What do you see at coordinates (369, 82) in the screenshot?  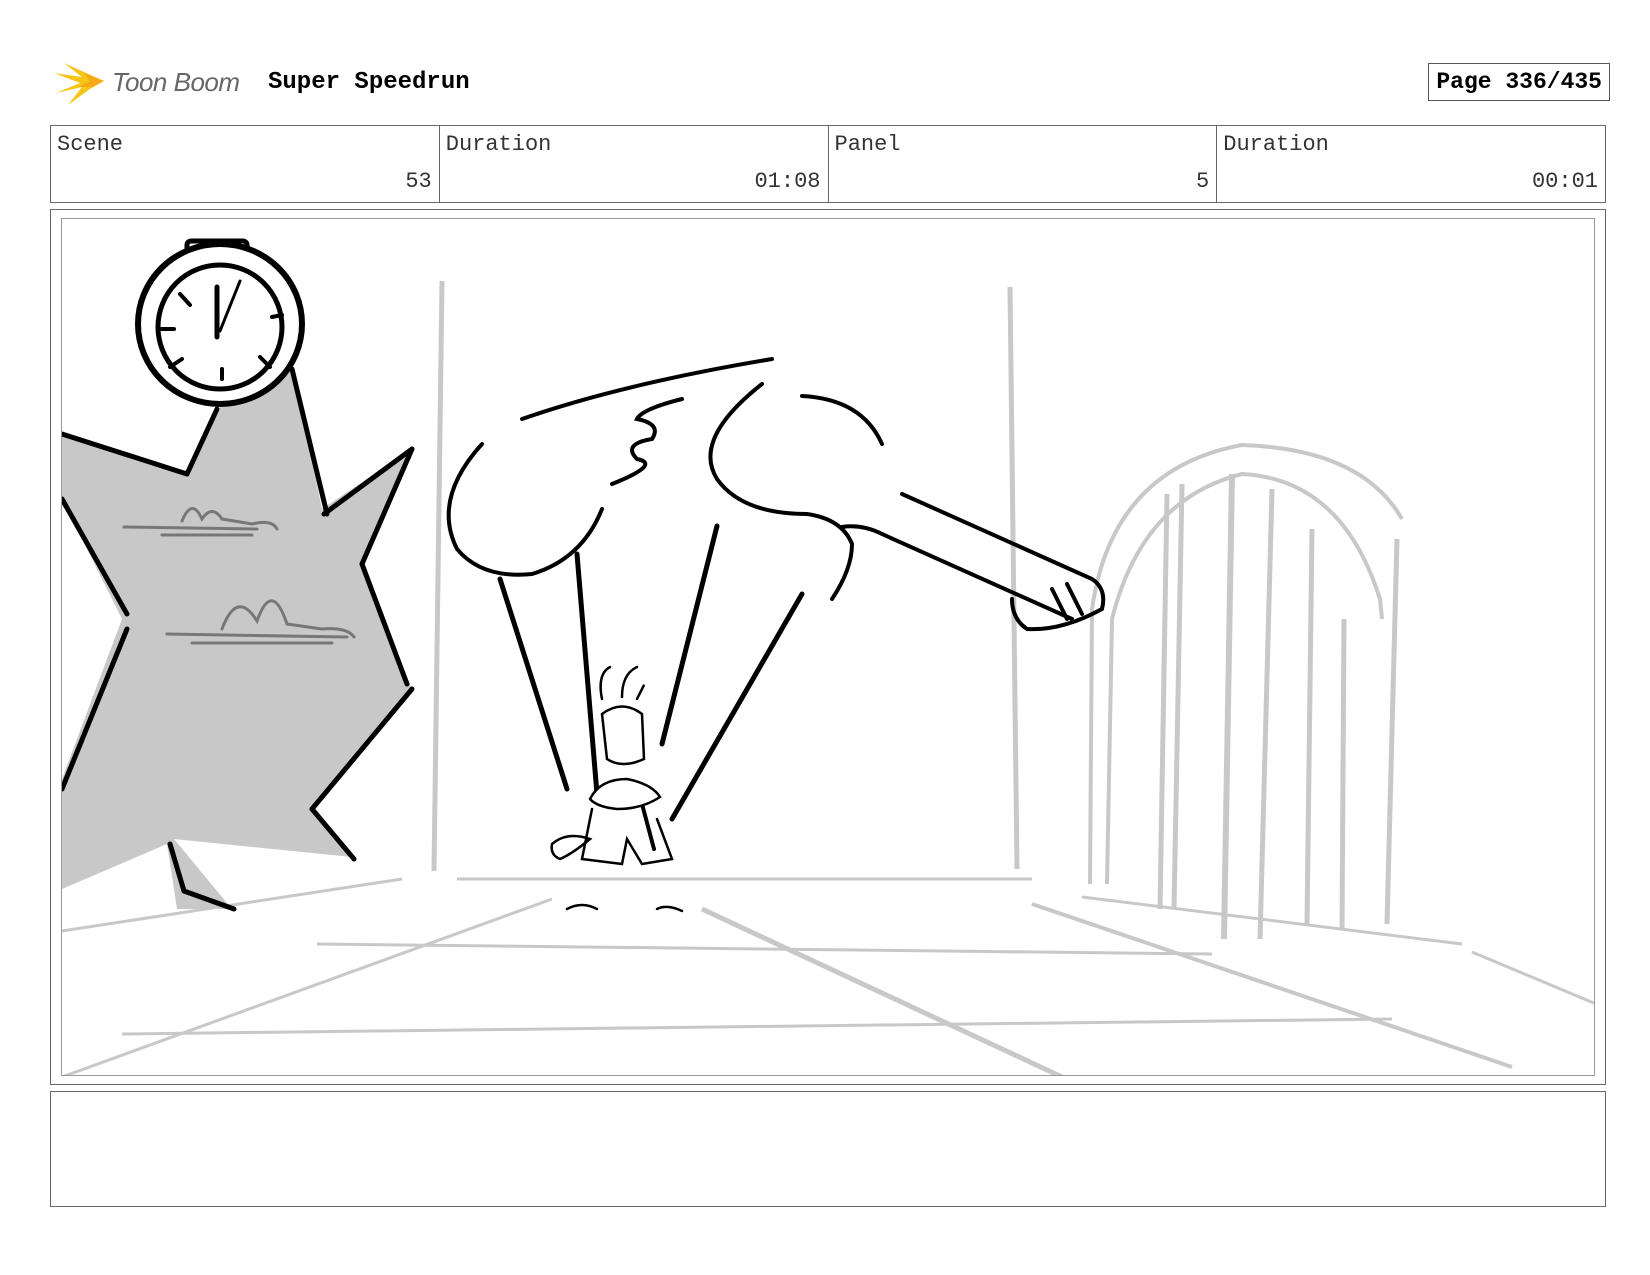 I see `project-title: Super Speedrun` at bounding box center [369, 82].